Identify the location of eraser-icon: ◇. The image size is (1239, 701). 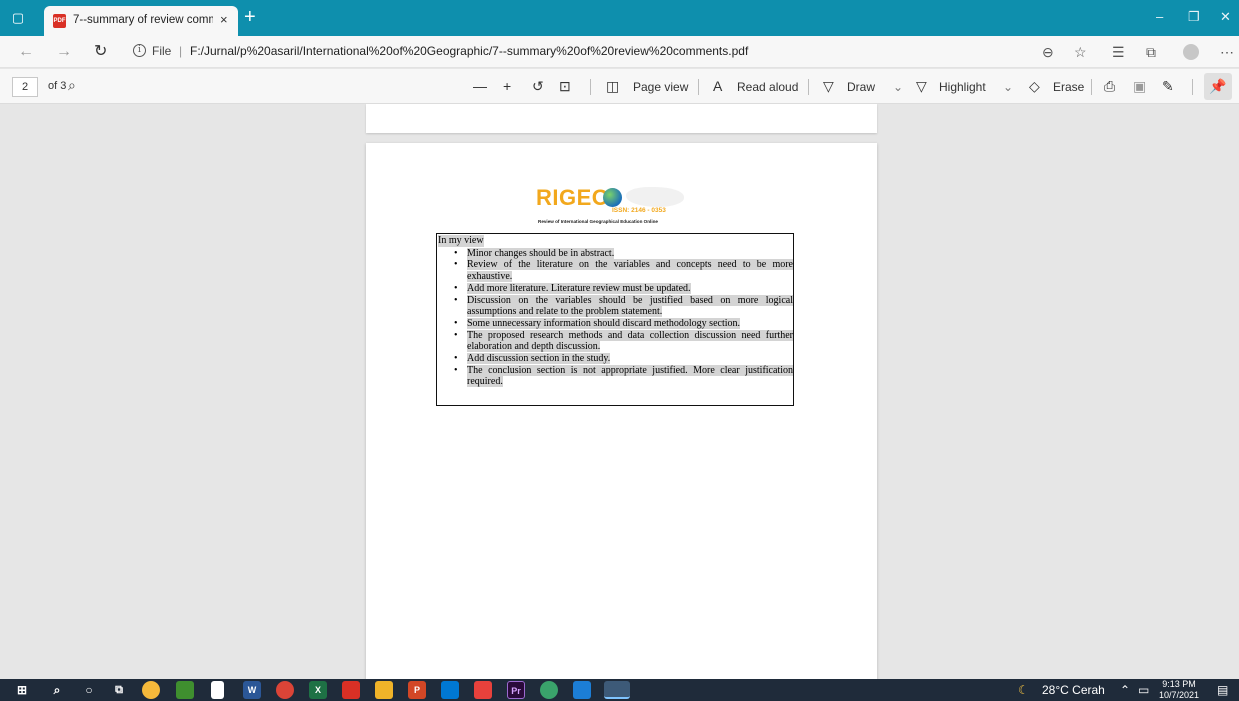
(1034, 86).